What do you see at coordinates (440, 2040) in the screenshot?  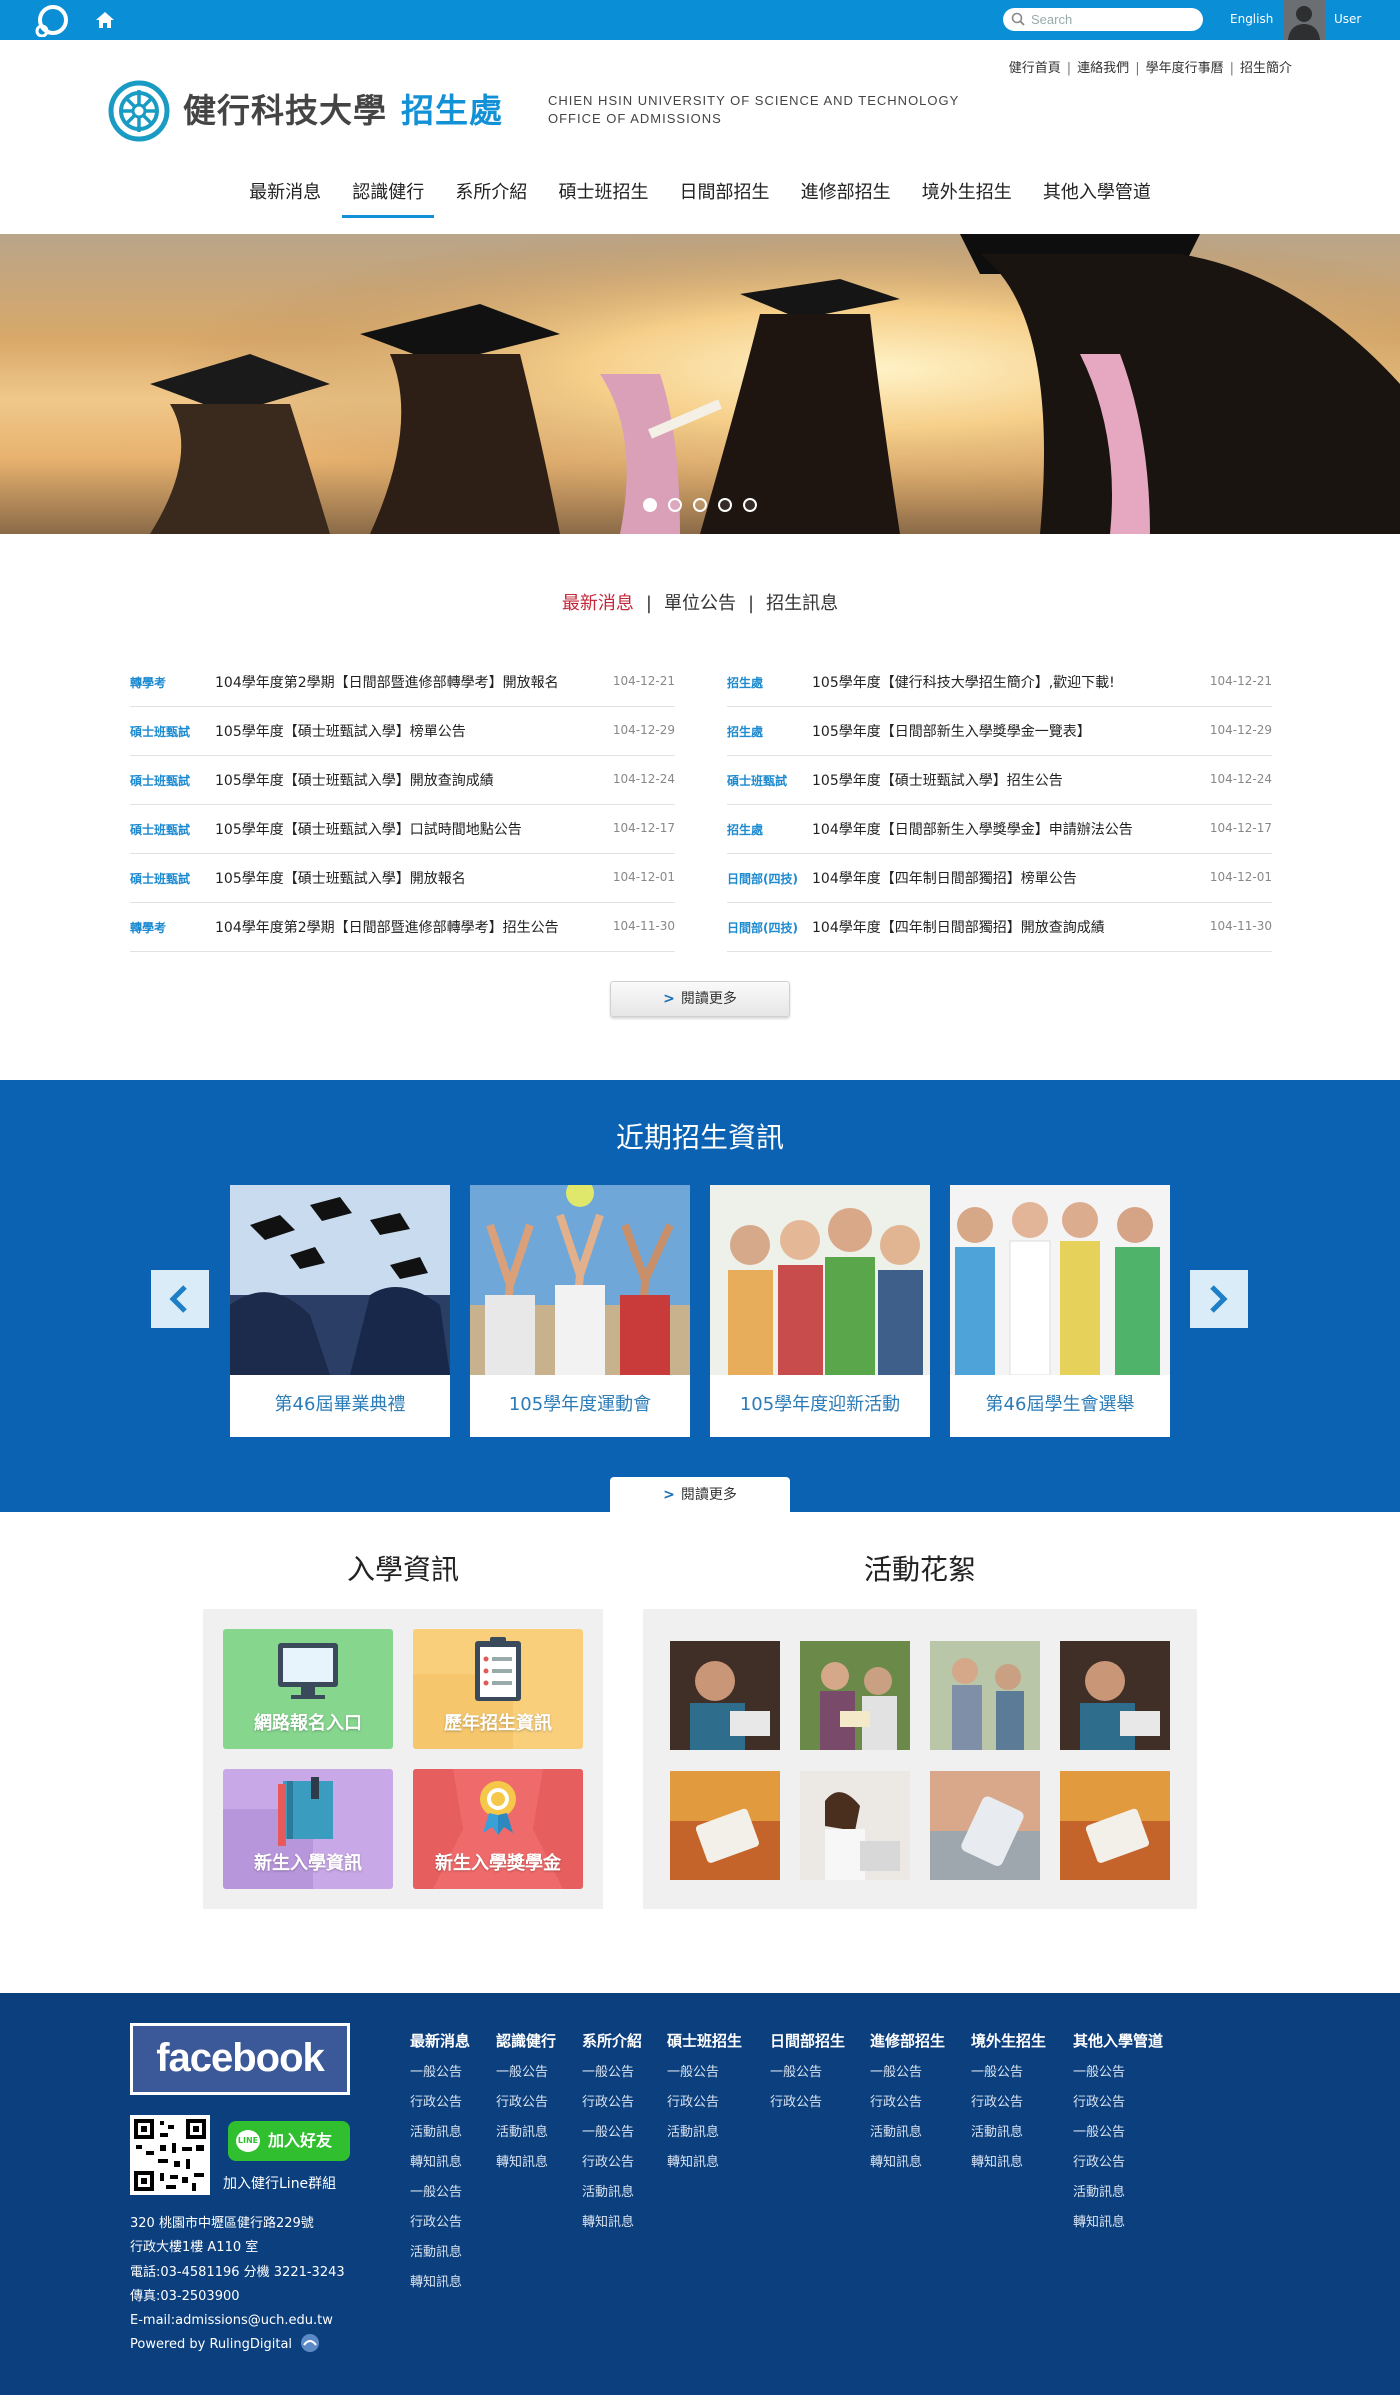 I see `footer-col-heading: 最新消息` at bounding box center [440, 2040].